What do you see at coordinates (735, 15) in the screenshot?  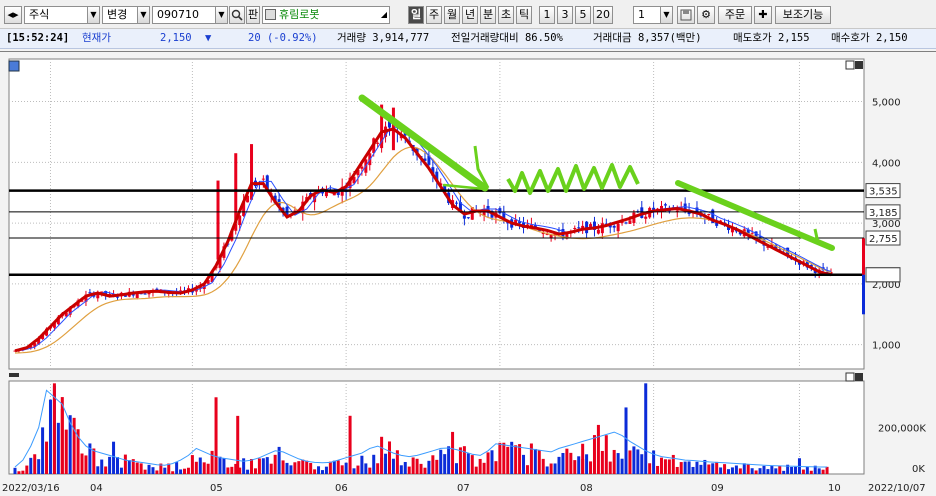 I see `order-button: 주문` at bounding box center [735, 15].